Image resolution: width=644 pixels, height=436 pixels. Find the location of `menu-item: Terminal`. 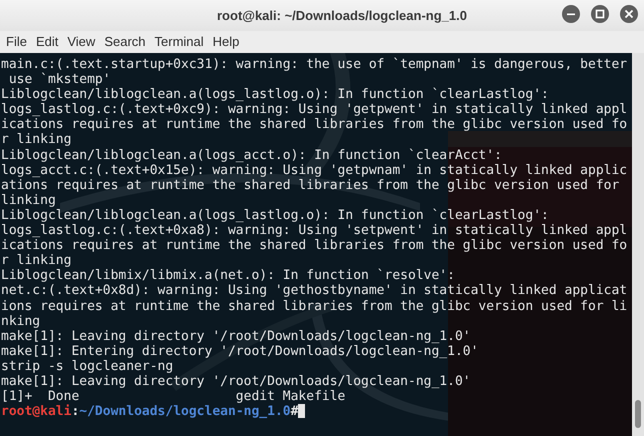

menu-item: Terminal is located at coordinates (179, 42).